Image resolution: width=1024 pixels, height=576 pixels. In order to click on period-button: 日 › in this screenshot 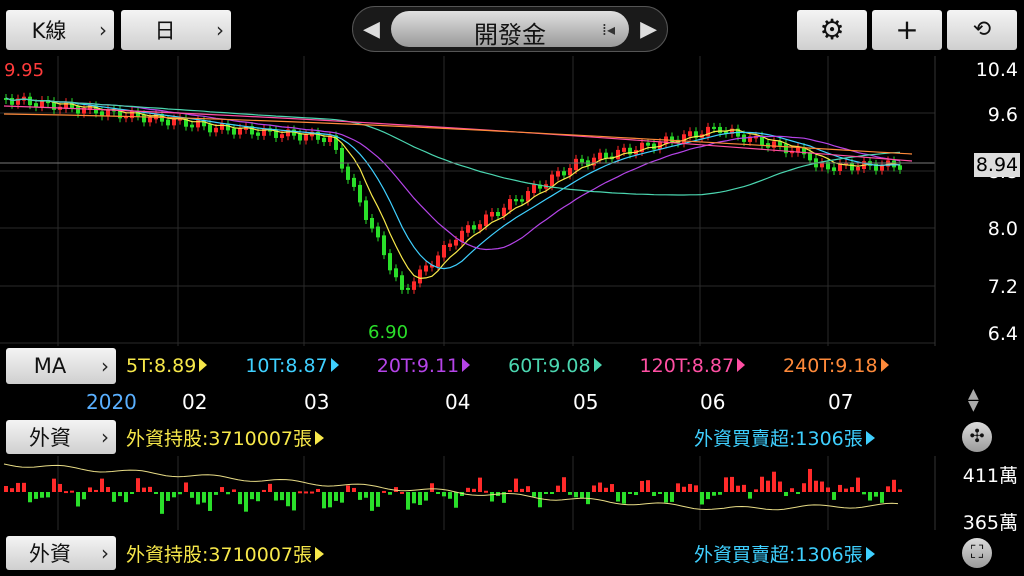, I will do `click(176, 30)`.